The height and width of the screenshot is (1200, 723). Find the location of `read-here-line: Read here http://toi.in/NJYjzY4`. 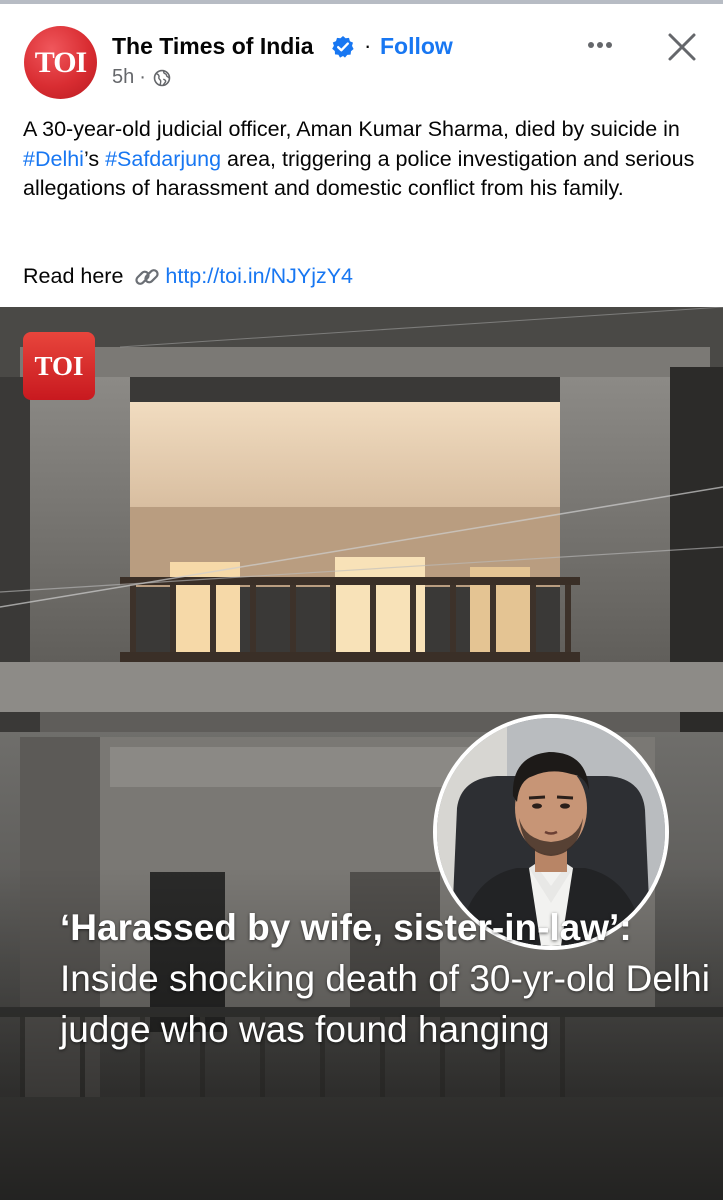

read-here-line: Read here http://toi.in/NJYjzY4 is located at coordinates (188, 277).